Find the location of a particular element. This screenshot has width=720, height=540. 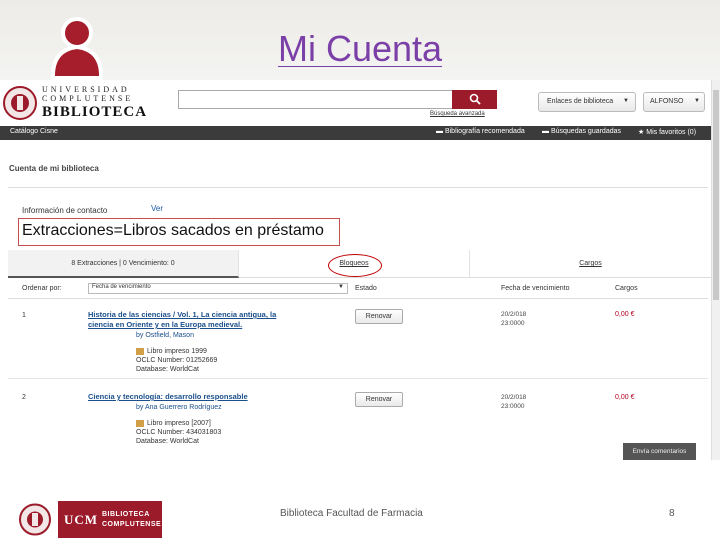

ucm-brand-block: UCM BIBLIOTECA COMPLUTENSE is located at coordinates (110, 519).